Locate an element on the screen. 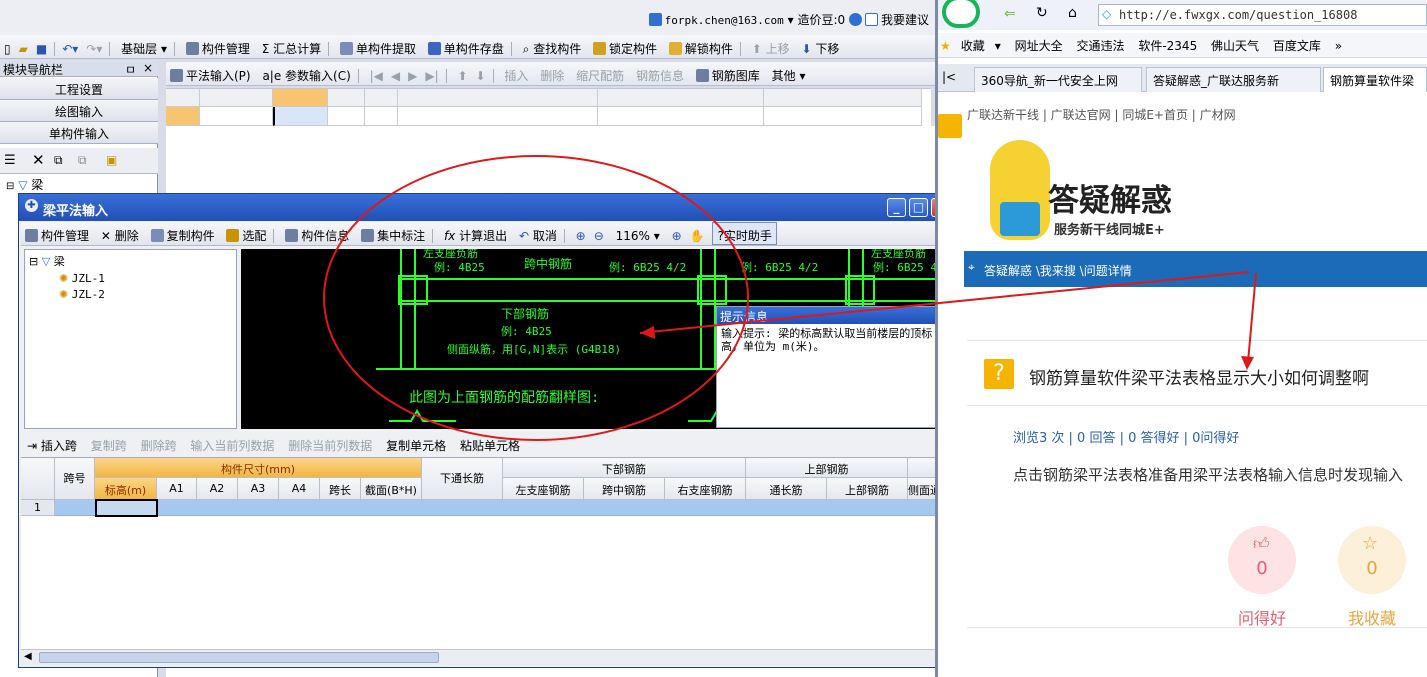  annotation-arrow-left is located at coordinates (944, 302).